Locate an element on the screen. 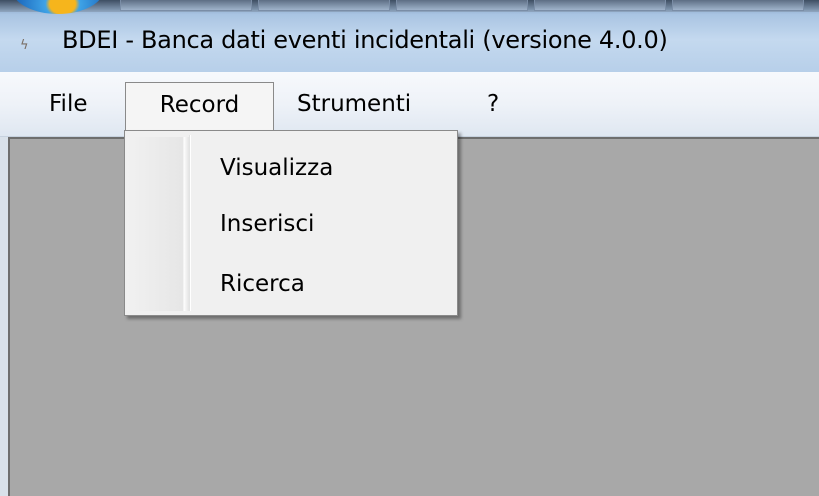 Image resolution: width=819 pixels, height=496 pixels. menu-icon-gutter is located at coordinates (158, 224).